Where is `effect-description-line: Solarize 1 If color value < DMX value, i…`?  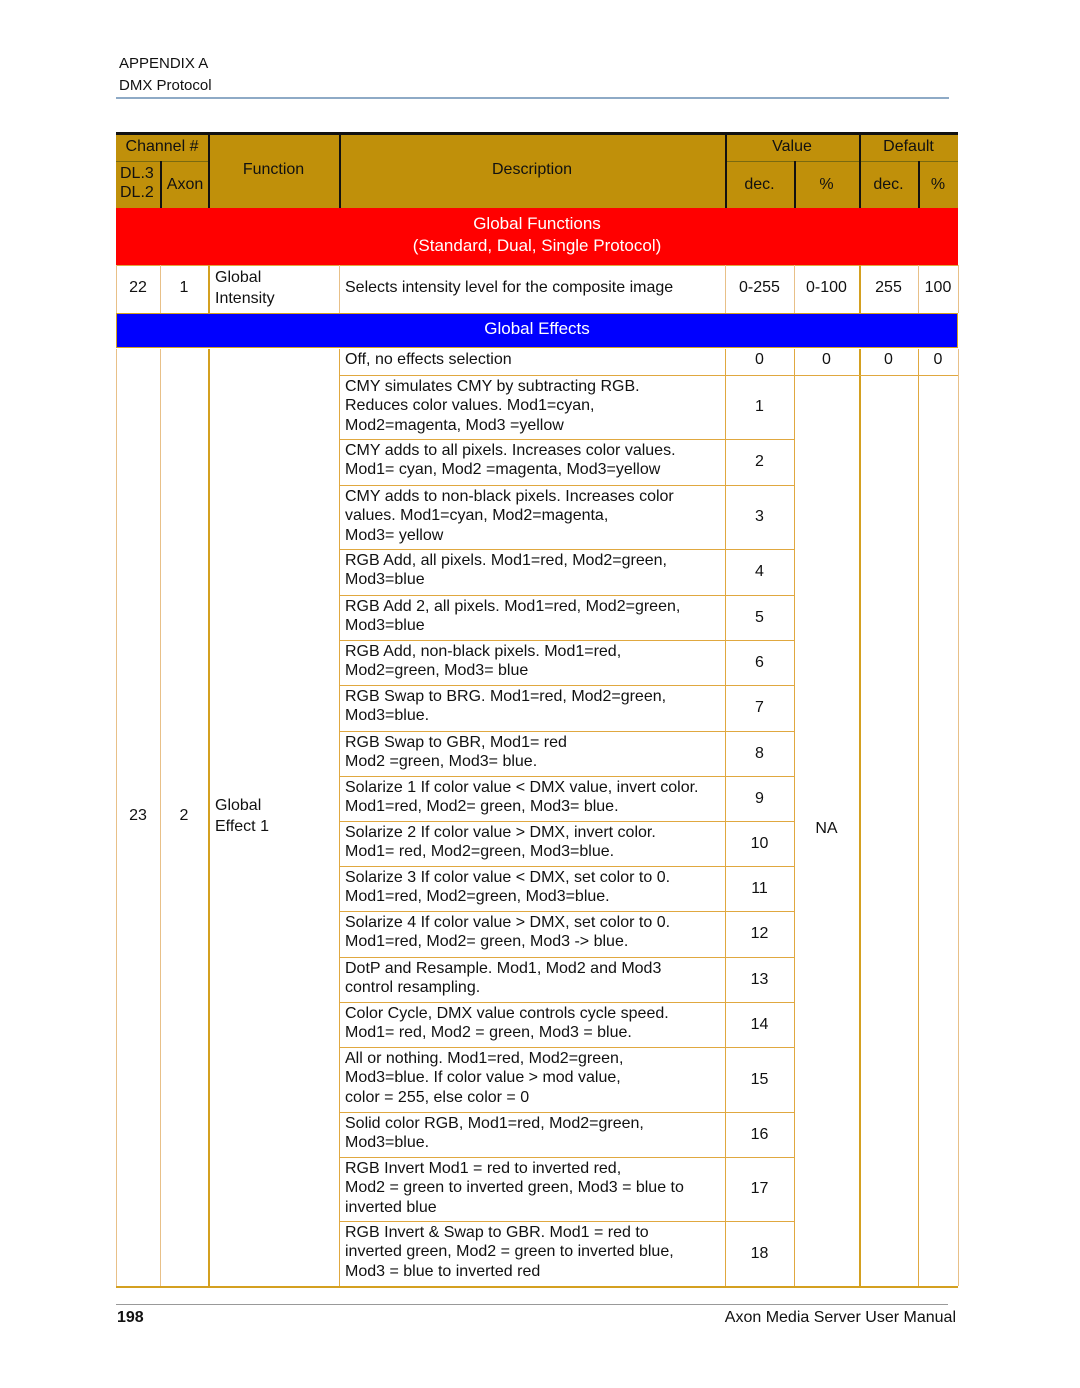 effect-description-line: Solarize 1 If color value < DMX value, i… is located at coordinates (522, 787).